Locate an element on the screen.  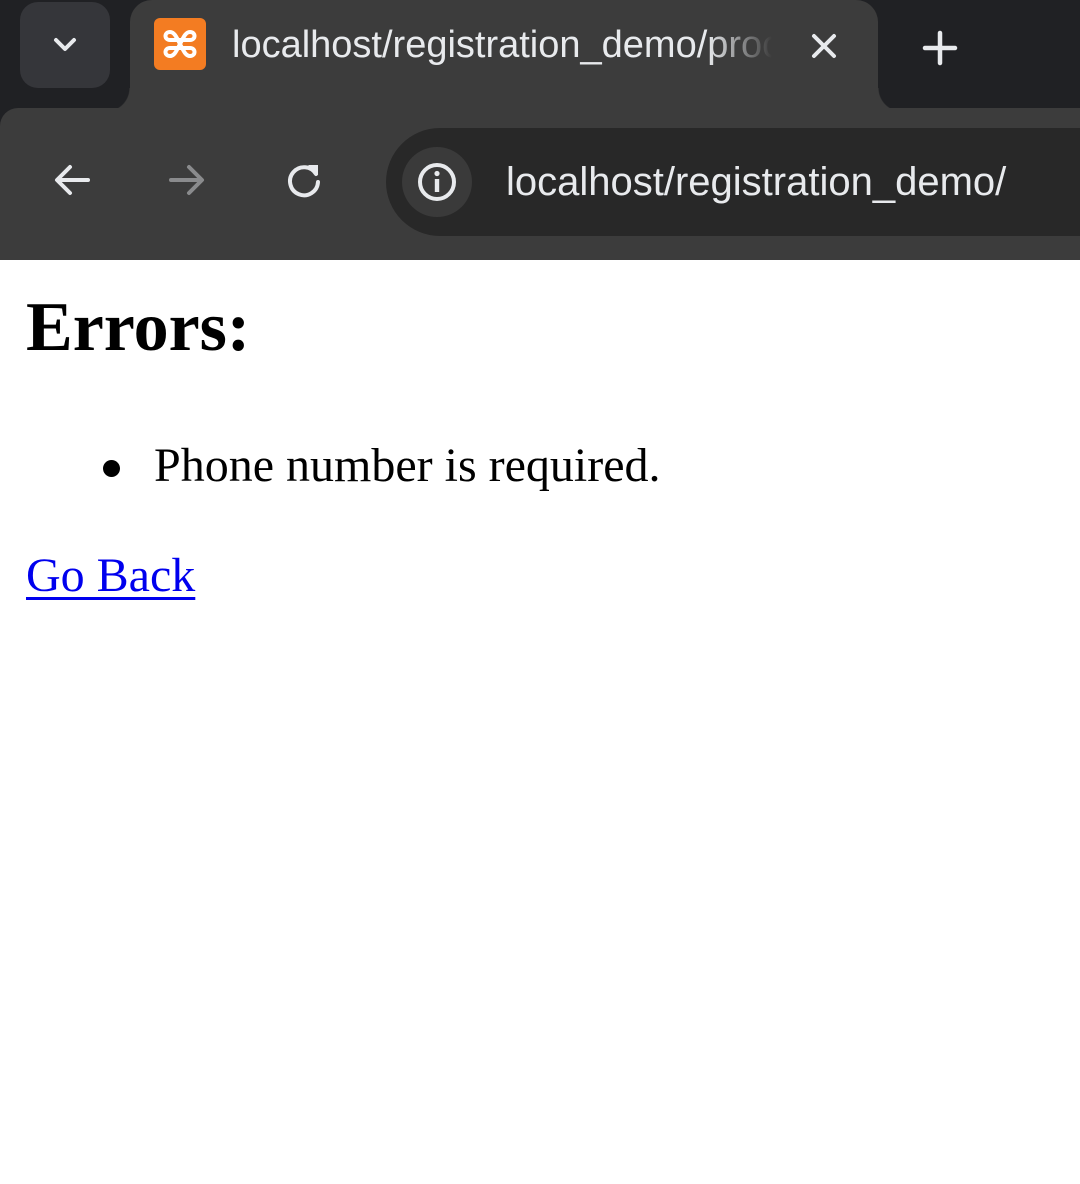
close-tab-button is located at coordinates (824, 46).